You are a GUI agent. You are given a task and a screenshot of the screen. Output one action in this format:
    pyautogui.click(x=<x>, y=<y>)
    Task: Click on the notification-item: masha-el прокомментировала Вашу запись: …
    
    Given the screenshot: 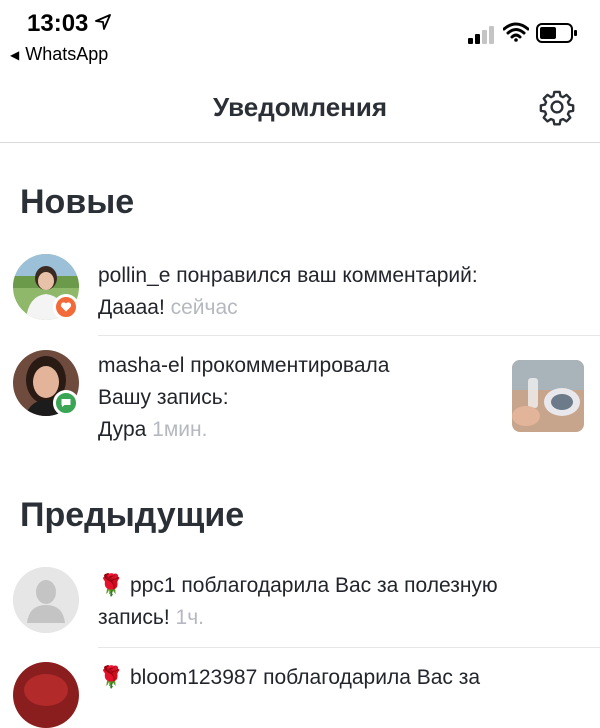 What is the action you would take?
    pyautogui.click(x=300, y=400)
    